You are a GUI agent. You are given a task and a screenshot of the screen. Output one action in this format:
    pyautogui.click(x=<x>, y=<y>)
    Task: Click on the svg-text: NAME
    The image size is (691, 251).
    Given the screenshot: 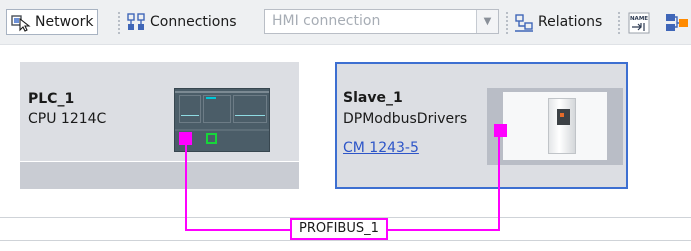 What is the action you would take?
    pyautogui.click(x=639, y=19)
    